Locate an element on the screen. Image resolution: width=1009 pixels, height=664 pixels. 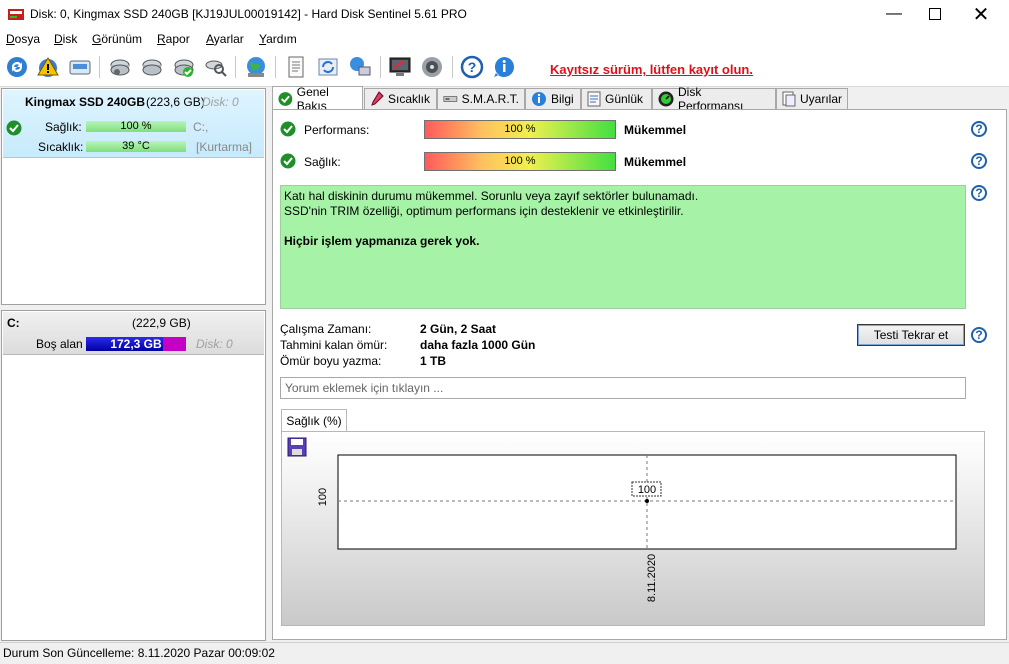
tab-gunluk: Günlük is located at coordinates (616, 98).